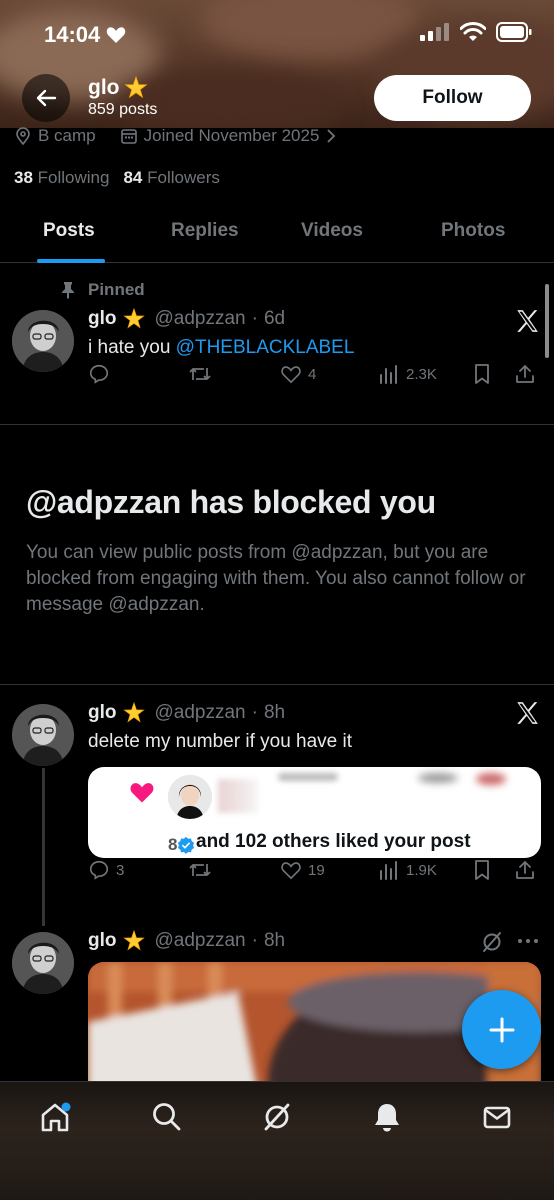  I want to click on nav-notifications, so click(387, 1117).